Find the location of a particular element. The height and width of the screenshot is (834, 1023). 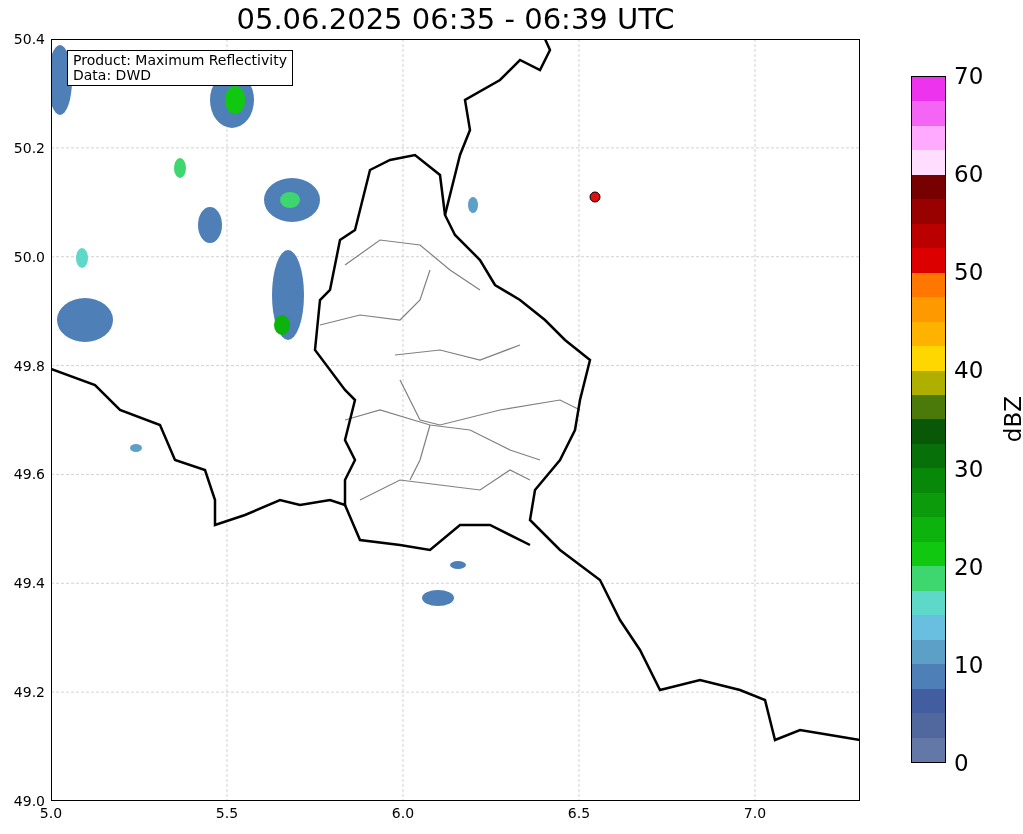

y-tick-label: 49.6 is located at coordinates (29, 474).